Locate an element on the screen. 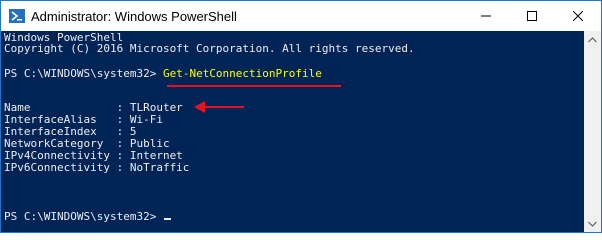  maximize-icon is located at coordinates (532, 16).